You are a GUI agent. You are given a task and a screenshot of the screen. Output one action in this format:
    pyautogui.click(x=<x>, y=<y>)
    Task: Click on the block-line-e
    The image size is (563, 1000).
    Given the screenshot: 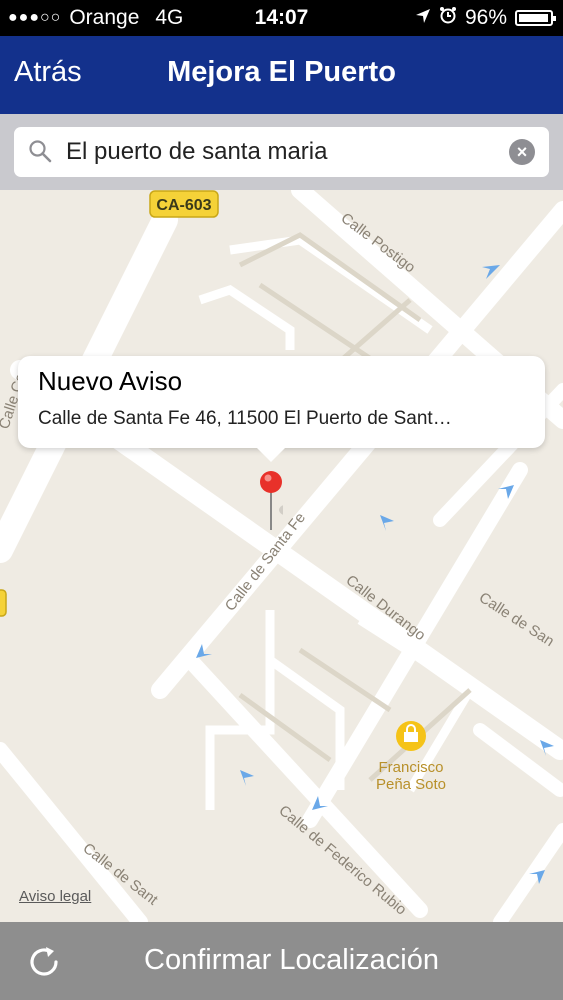 What is the action you would take?
    pyautogui.click(x=345, y=680)
    